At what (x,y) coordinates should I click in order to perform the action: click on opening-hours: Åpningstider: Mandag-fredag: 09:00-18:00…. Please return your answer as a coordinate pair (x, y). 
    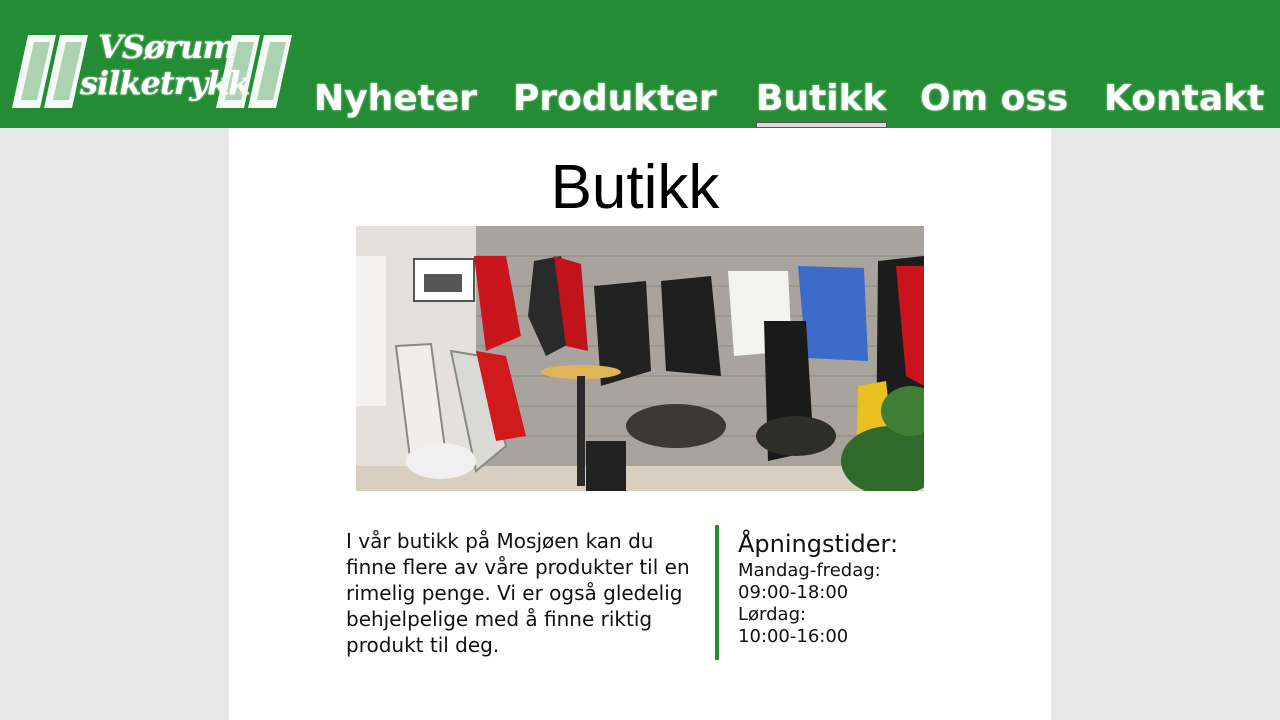
    Looking at the image, I should click on (853, 588).